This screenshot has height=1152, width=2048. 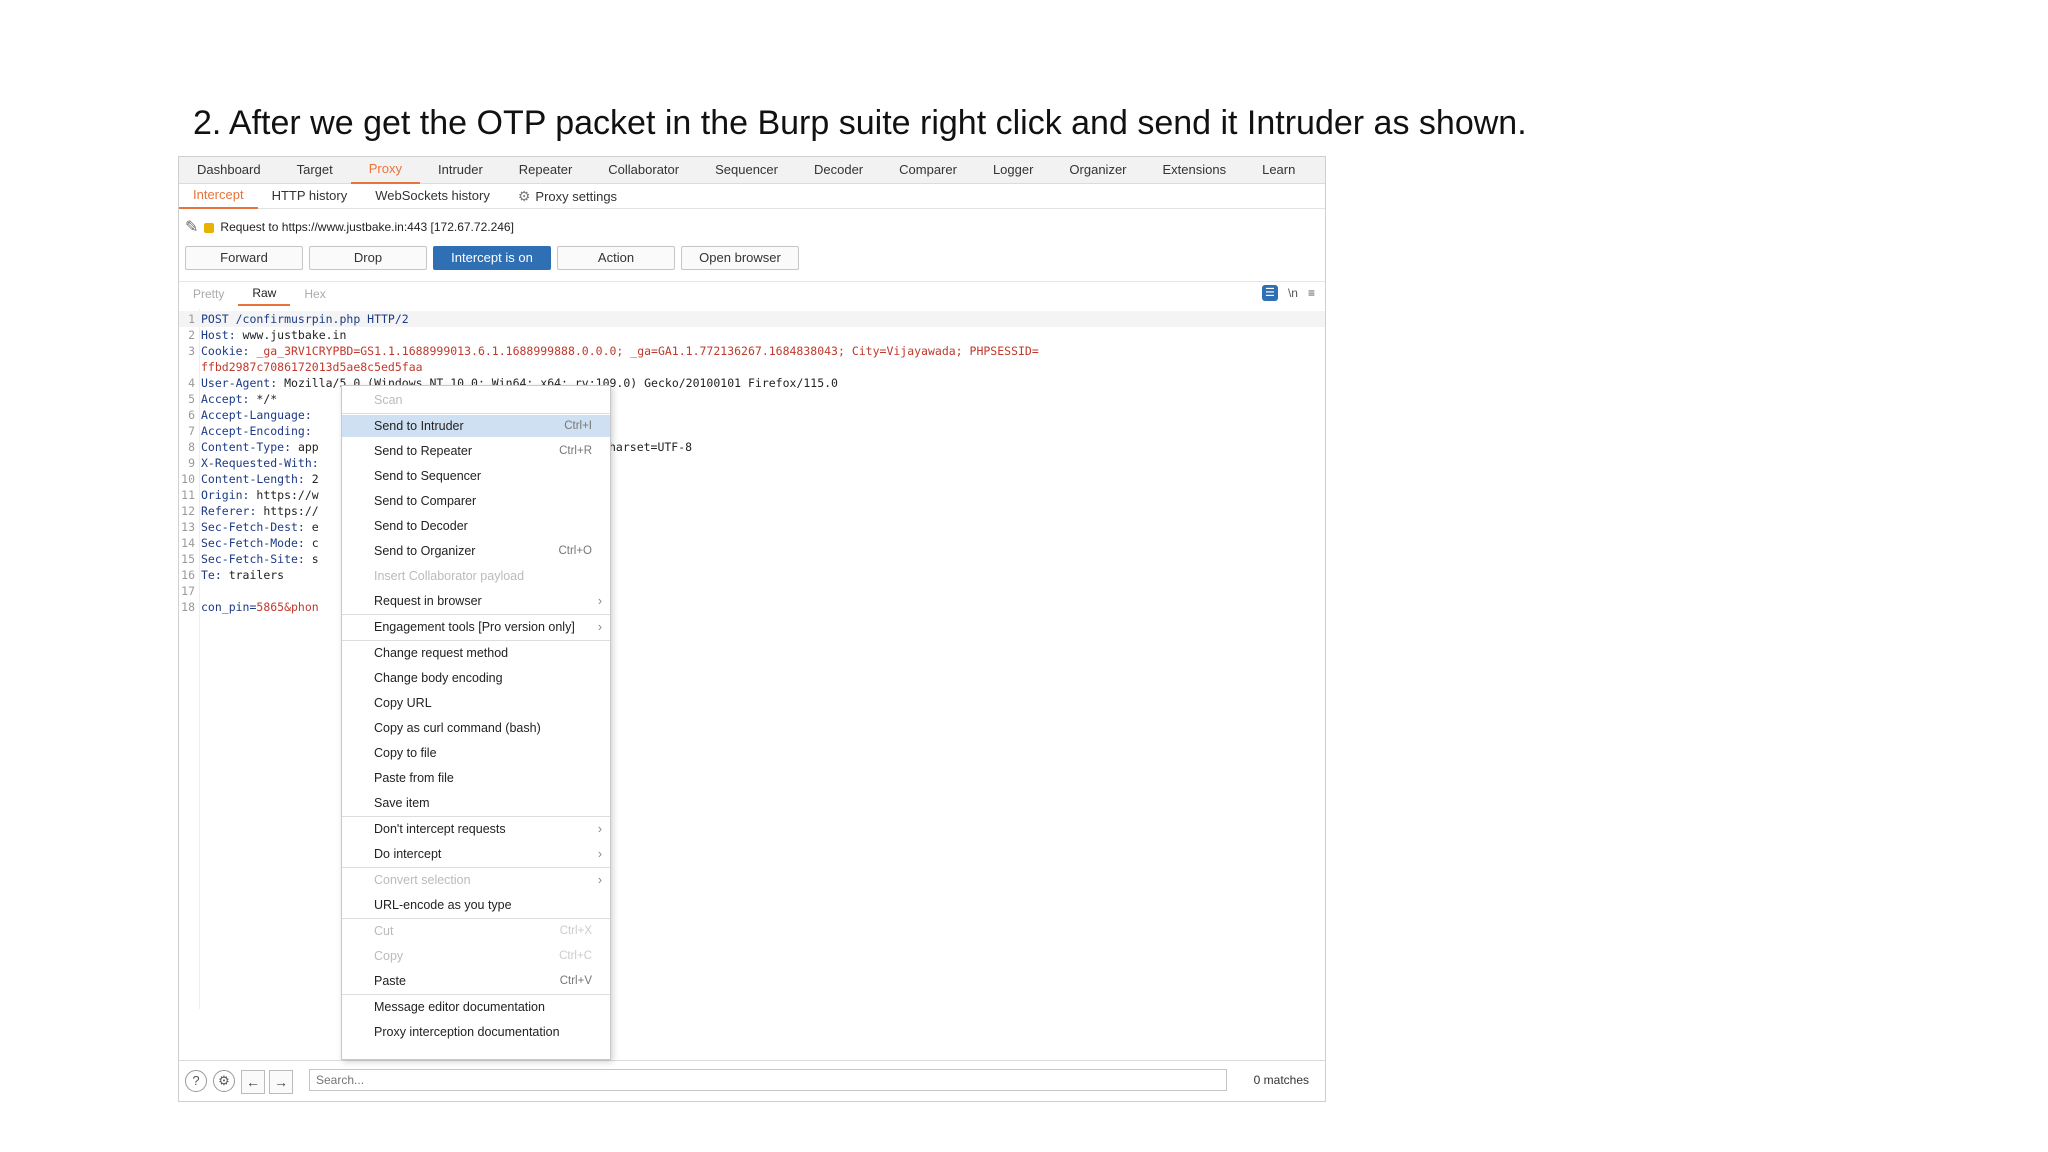 What do you see at coordinates (476, 601) in the screenshot?
I see `menu-item-request-in-browser: Request in browser ›` at bounding box center [476, 601].